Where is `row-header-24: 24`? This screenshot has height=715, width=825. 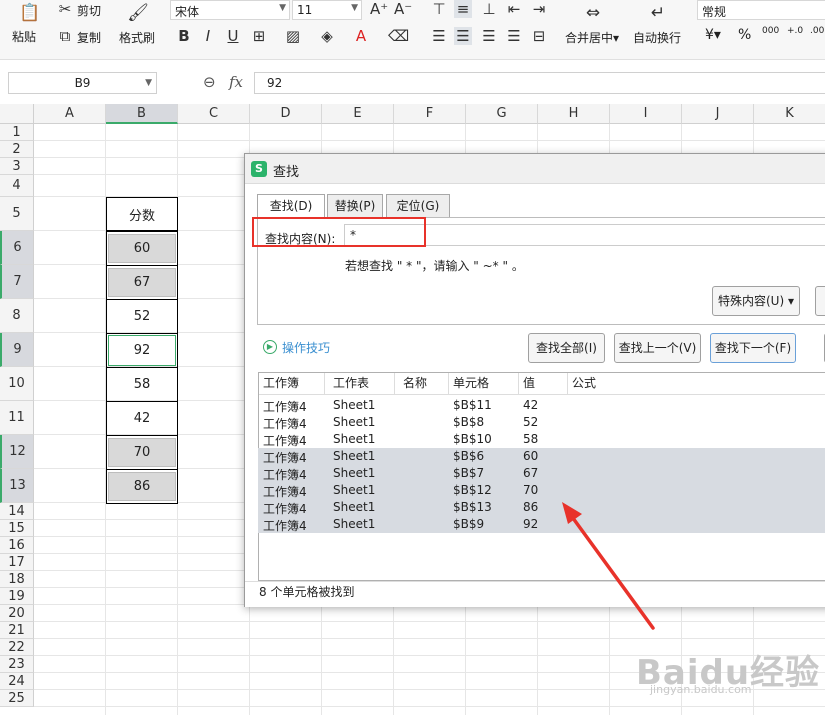 row-header-24: 24 is located at coordinates (17, 681).